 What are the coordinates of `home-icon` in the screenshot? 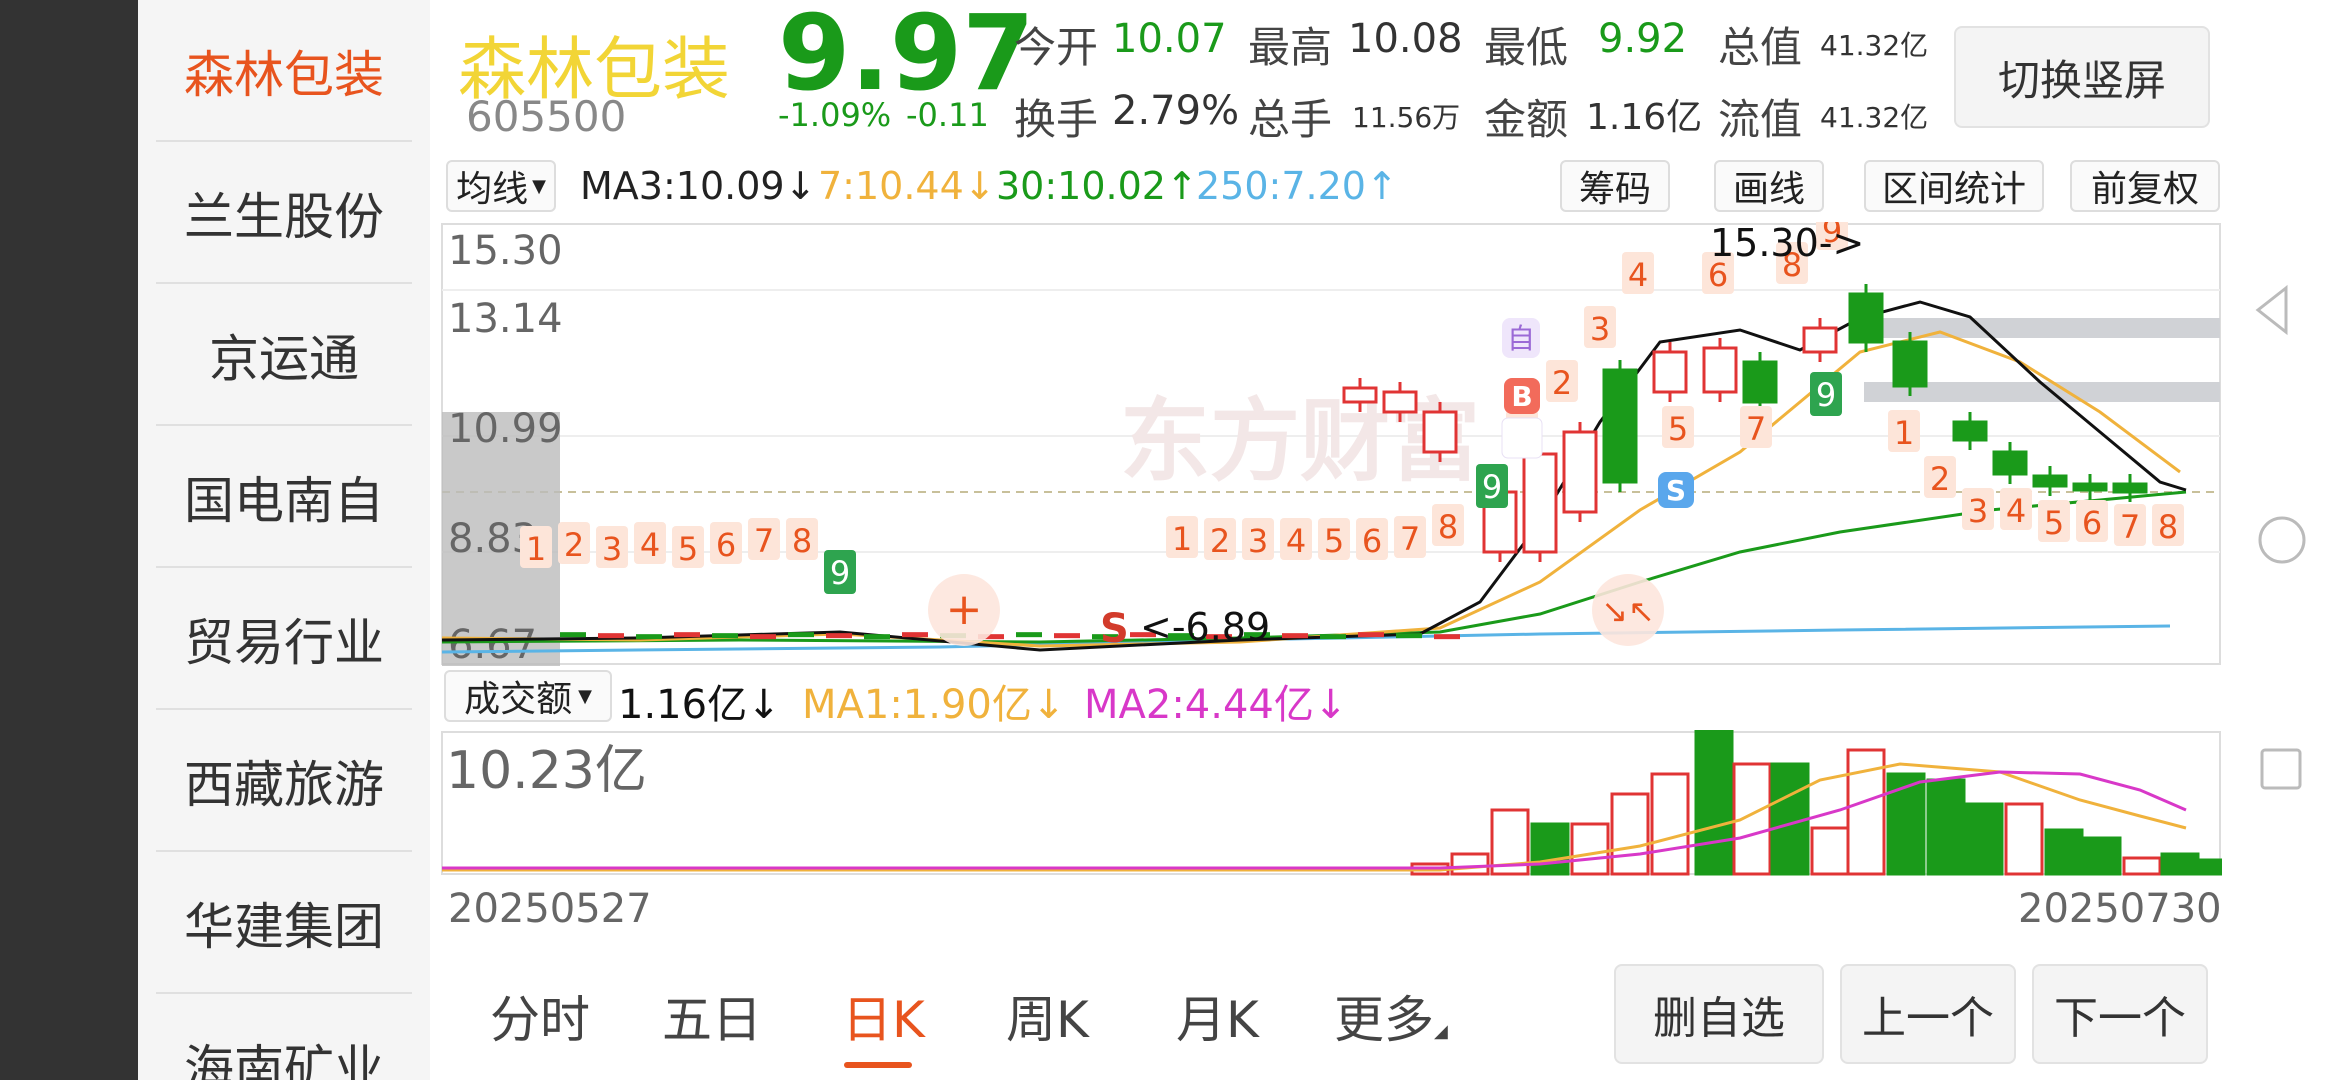 It's located at (2282, 540).